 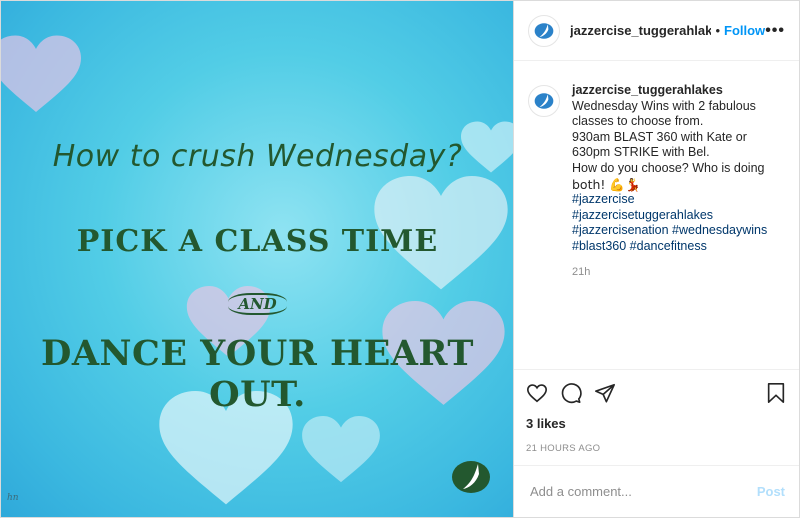 I want to click on hashtag-link: #jazzercisetuggerahlakes, so click(x=669, y=216).